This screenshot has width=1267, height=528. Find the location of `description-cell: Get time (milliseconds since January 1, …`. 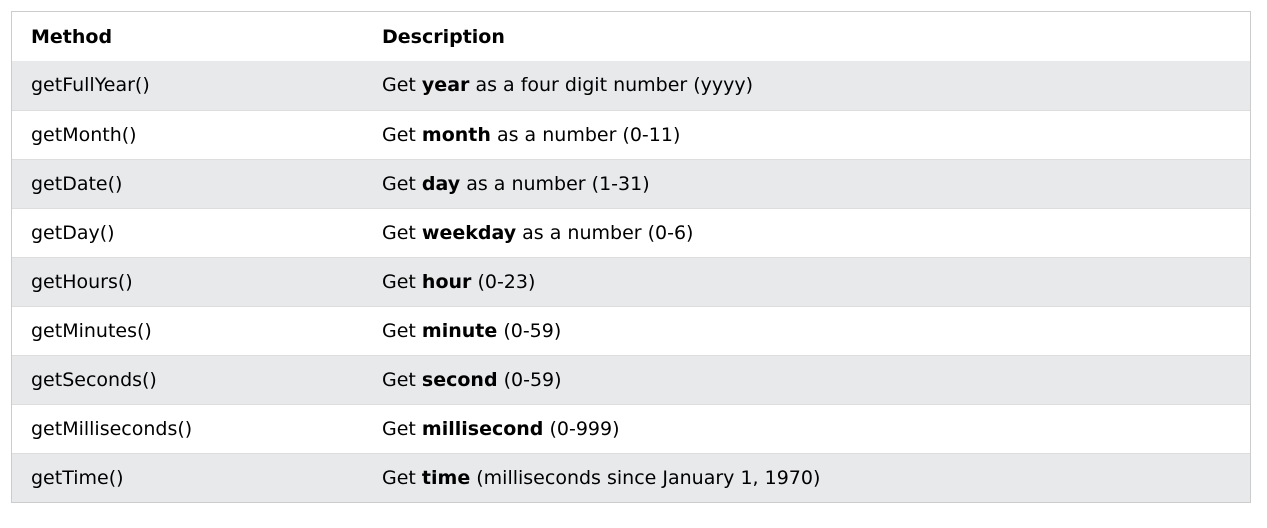

description-cell: Get time (milliseconds since January 1, … is located at coordinates (806, 477).